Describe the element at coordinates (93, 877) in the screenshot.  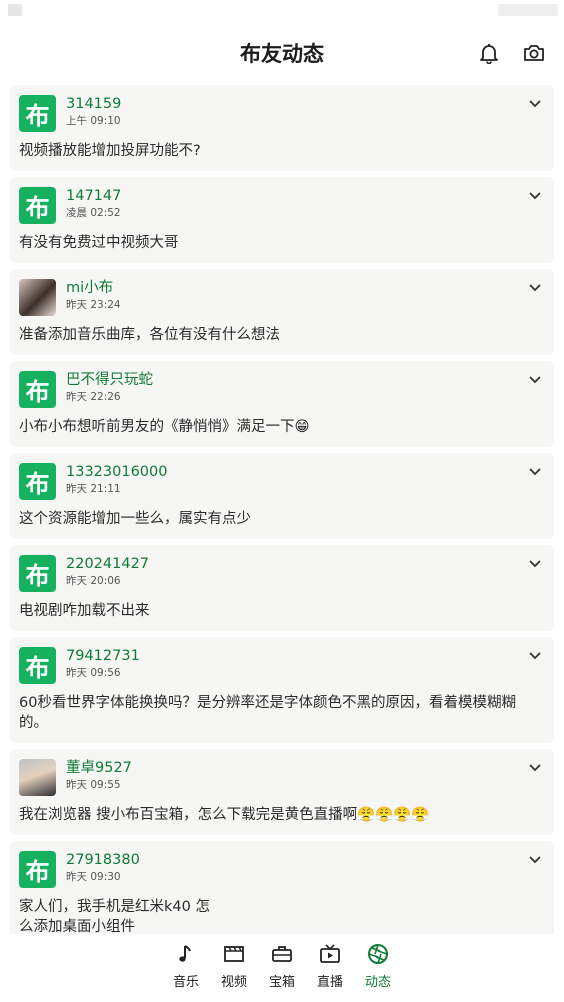
I see `post-time: 昨天 09:30` at that location.